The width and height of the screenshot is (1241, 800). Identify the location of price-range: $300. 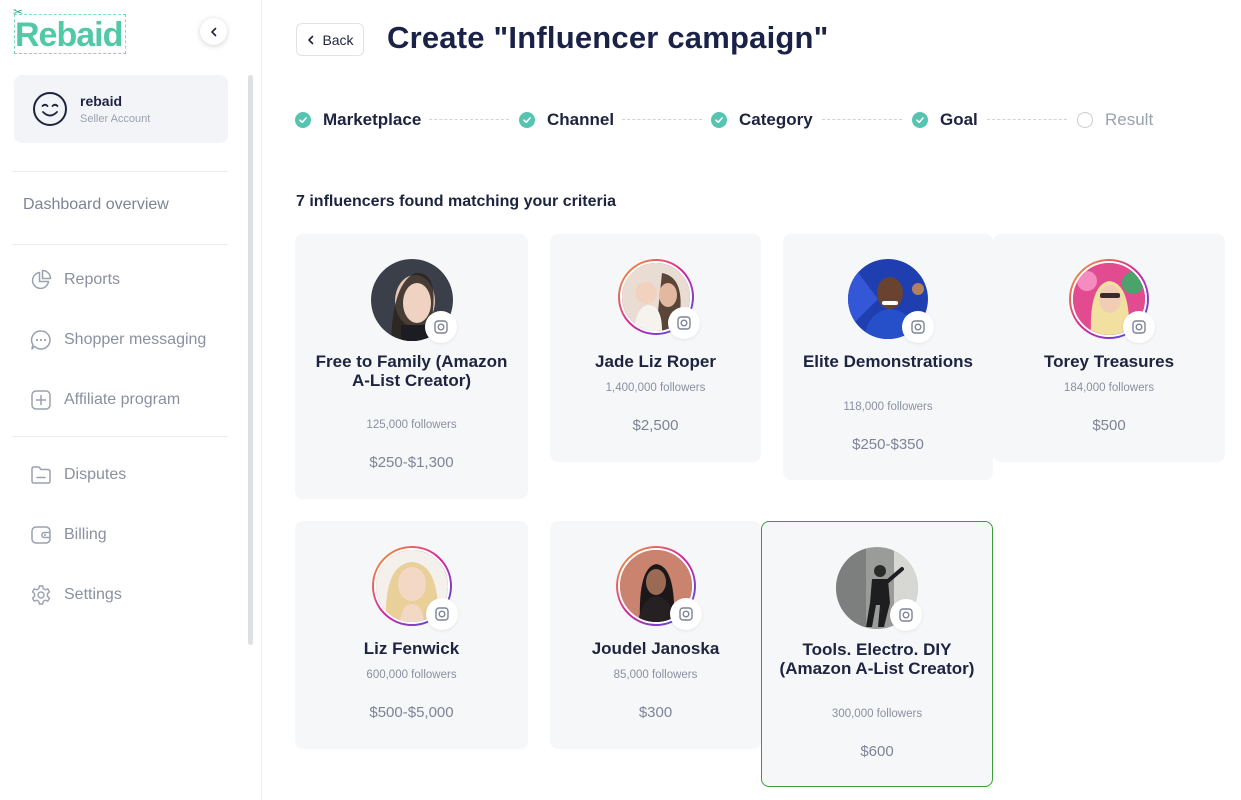
(655, 712).